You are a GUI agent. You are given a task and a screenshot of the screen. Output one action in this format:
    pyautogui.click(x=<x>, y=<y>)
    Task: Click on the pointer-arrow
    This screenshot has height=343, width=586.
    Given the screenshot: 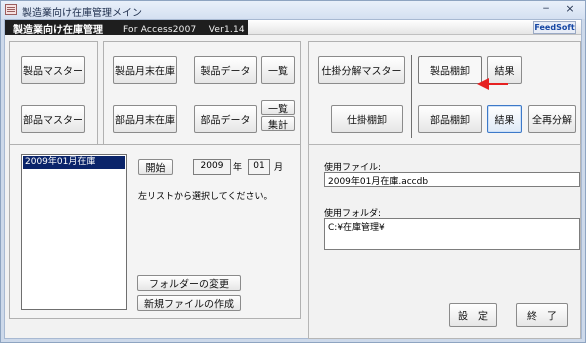 What is the action you would take?
    pyautogui.click(x=497, y=84)
    